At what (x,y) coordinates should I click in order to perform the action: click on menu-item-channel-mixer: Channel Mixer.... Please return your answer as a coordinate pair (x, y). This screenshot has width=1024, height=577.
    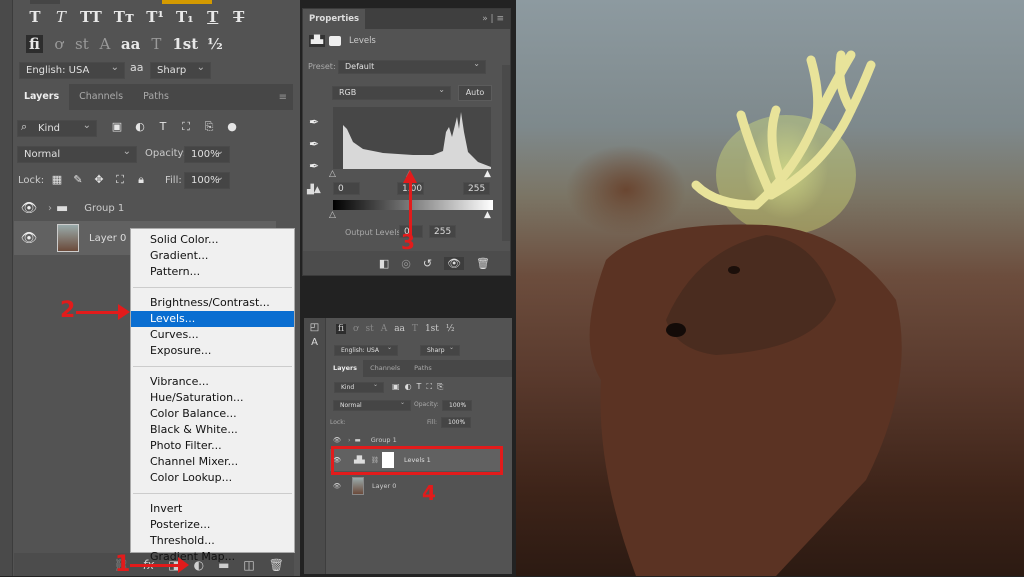
    Looking at the image, I should click on (212, 462).